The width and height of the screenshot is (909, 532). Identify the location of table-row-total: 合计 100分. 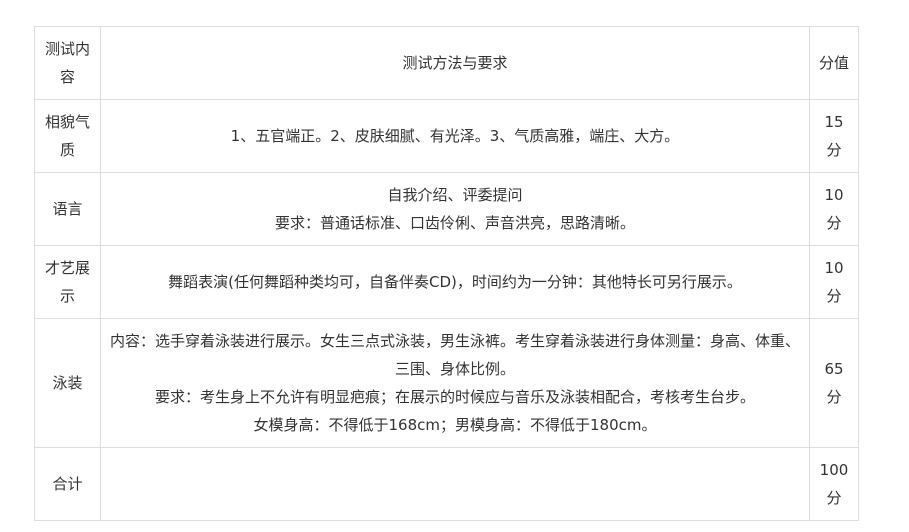
(446, 484).